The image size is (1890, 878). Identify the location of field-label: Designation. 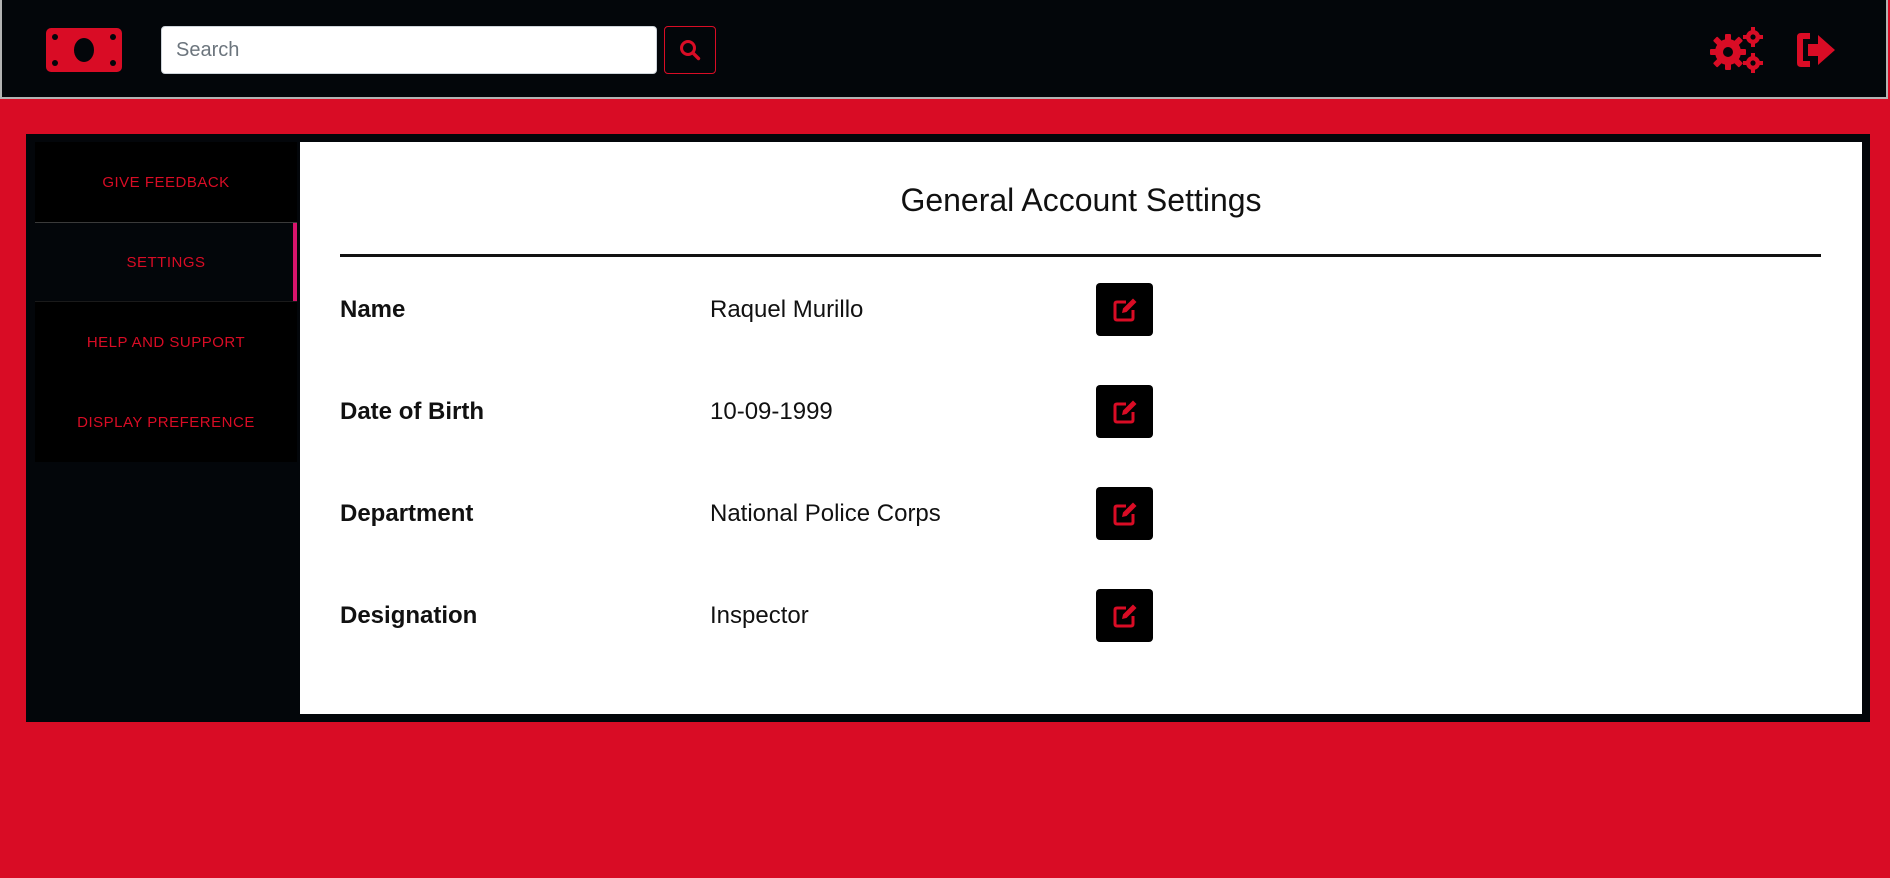
(409, 615).